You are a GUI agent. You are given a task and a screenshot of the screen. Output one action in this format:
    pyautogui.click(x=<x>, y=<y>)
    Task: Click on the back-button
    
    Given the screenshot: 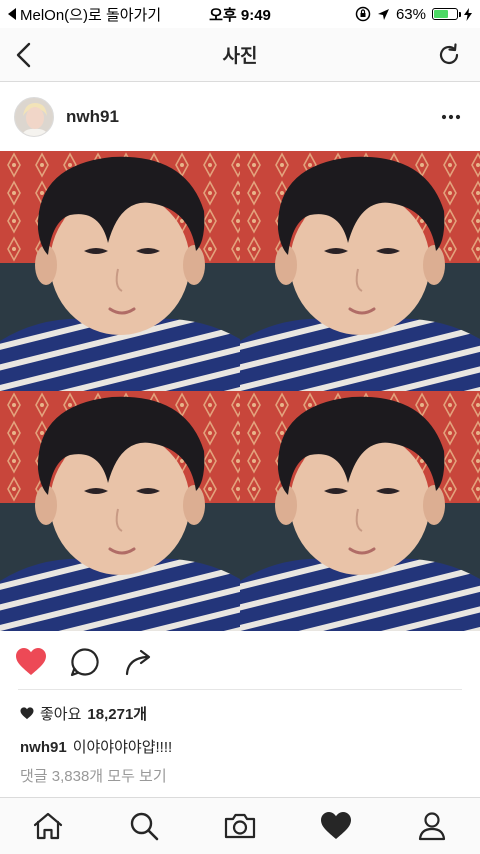 What is the action you would take?
    pyautogui.click(x=25, y=55)
    